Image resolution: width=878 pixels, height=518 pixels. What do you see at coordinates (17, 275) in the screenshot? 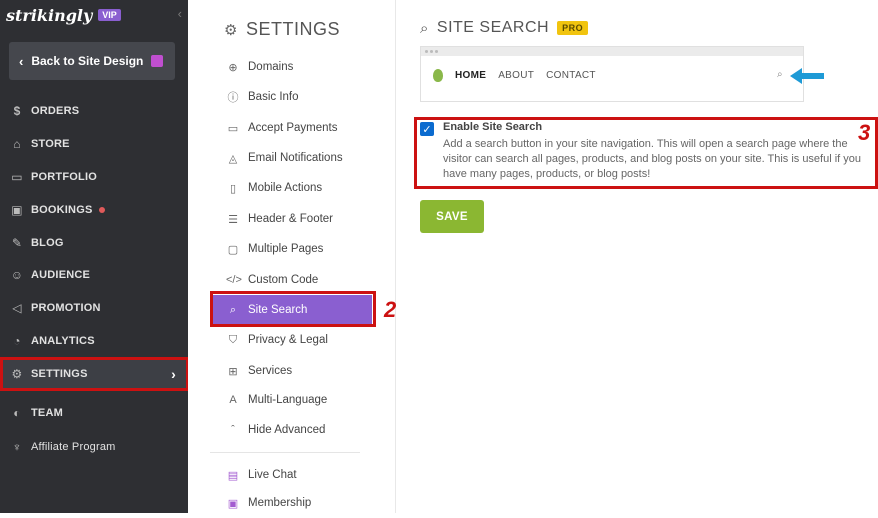
I see `users-icon: ☺` at bounding box center [17, 275].